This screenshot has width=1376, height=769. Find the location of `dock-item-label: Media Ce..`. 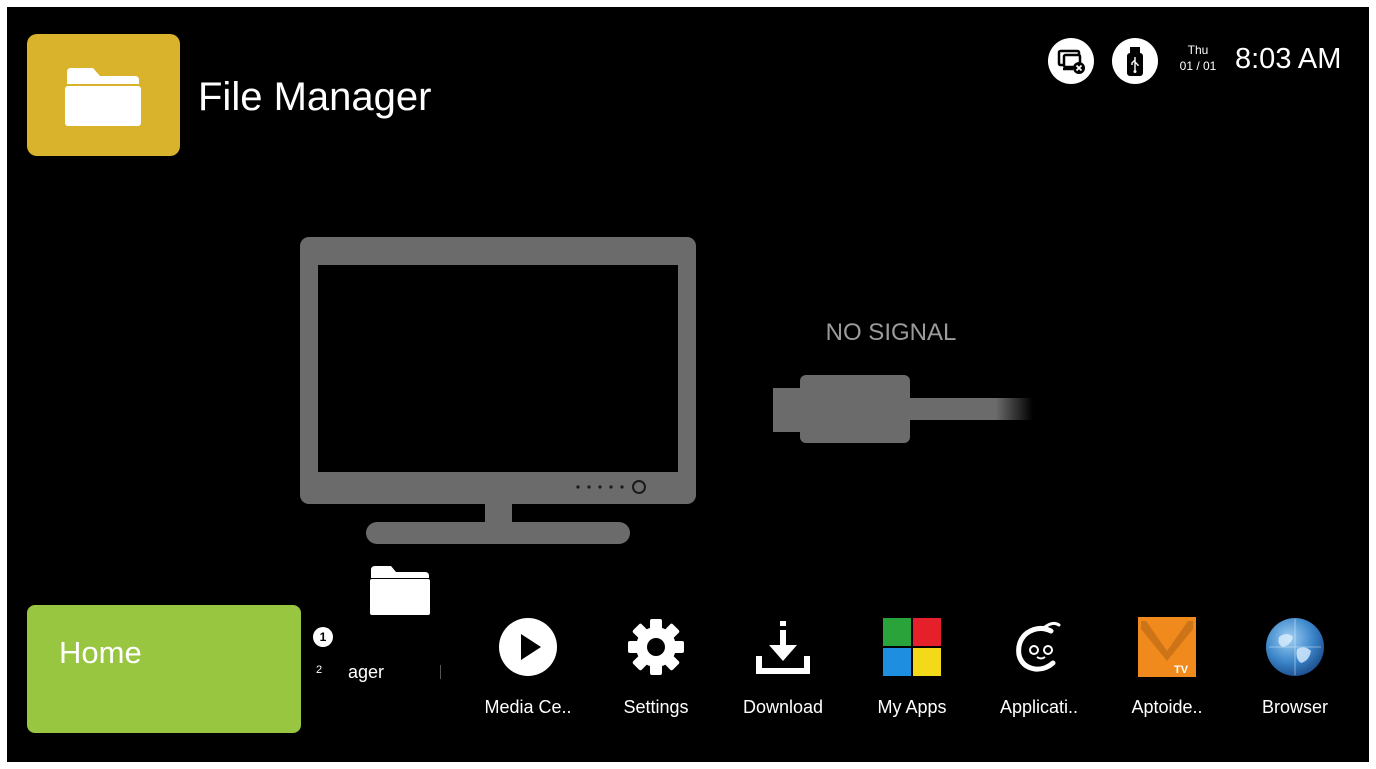

dock-item-label: Media Ce.. is located at coordinates (528, 707).